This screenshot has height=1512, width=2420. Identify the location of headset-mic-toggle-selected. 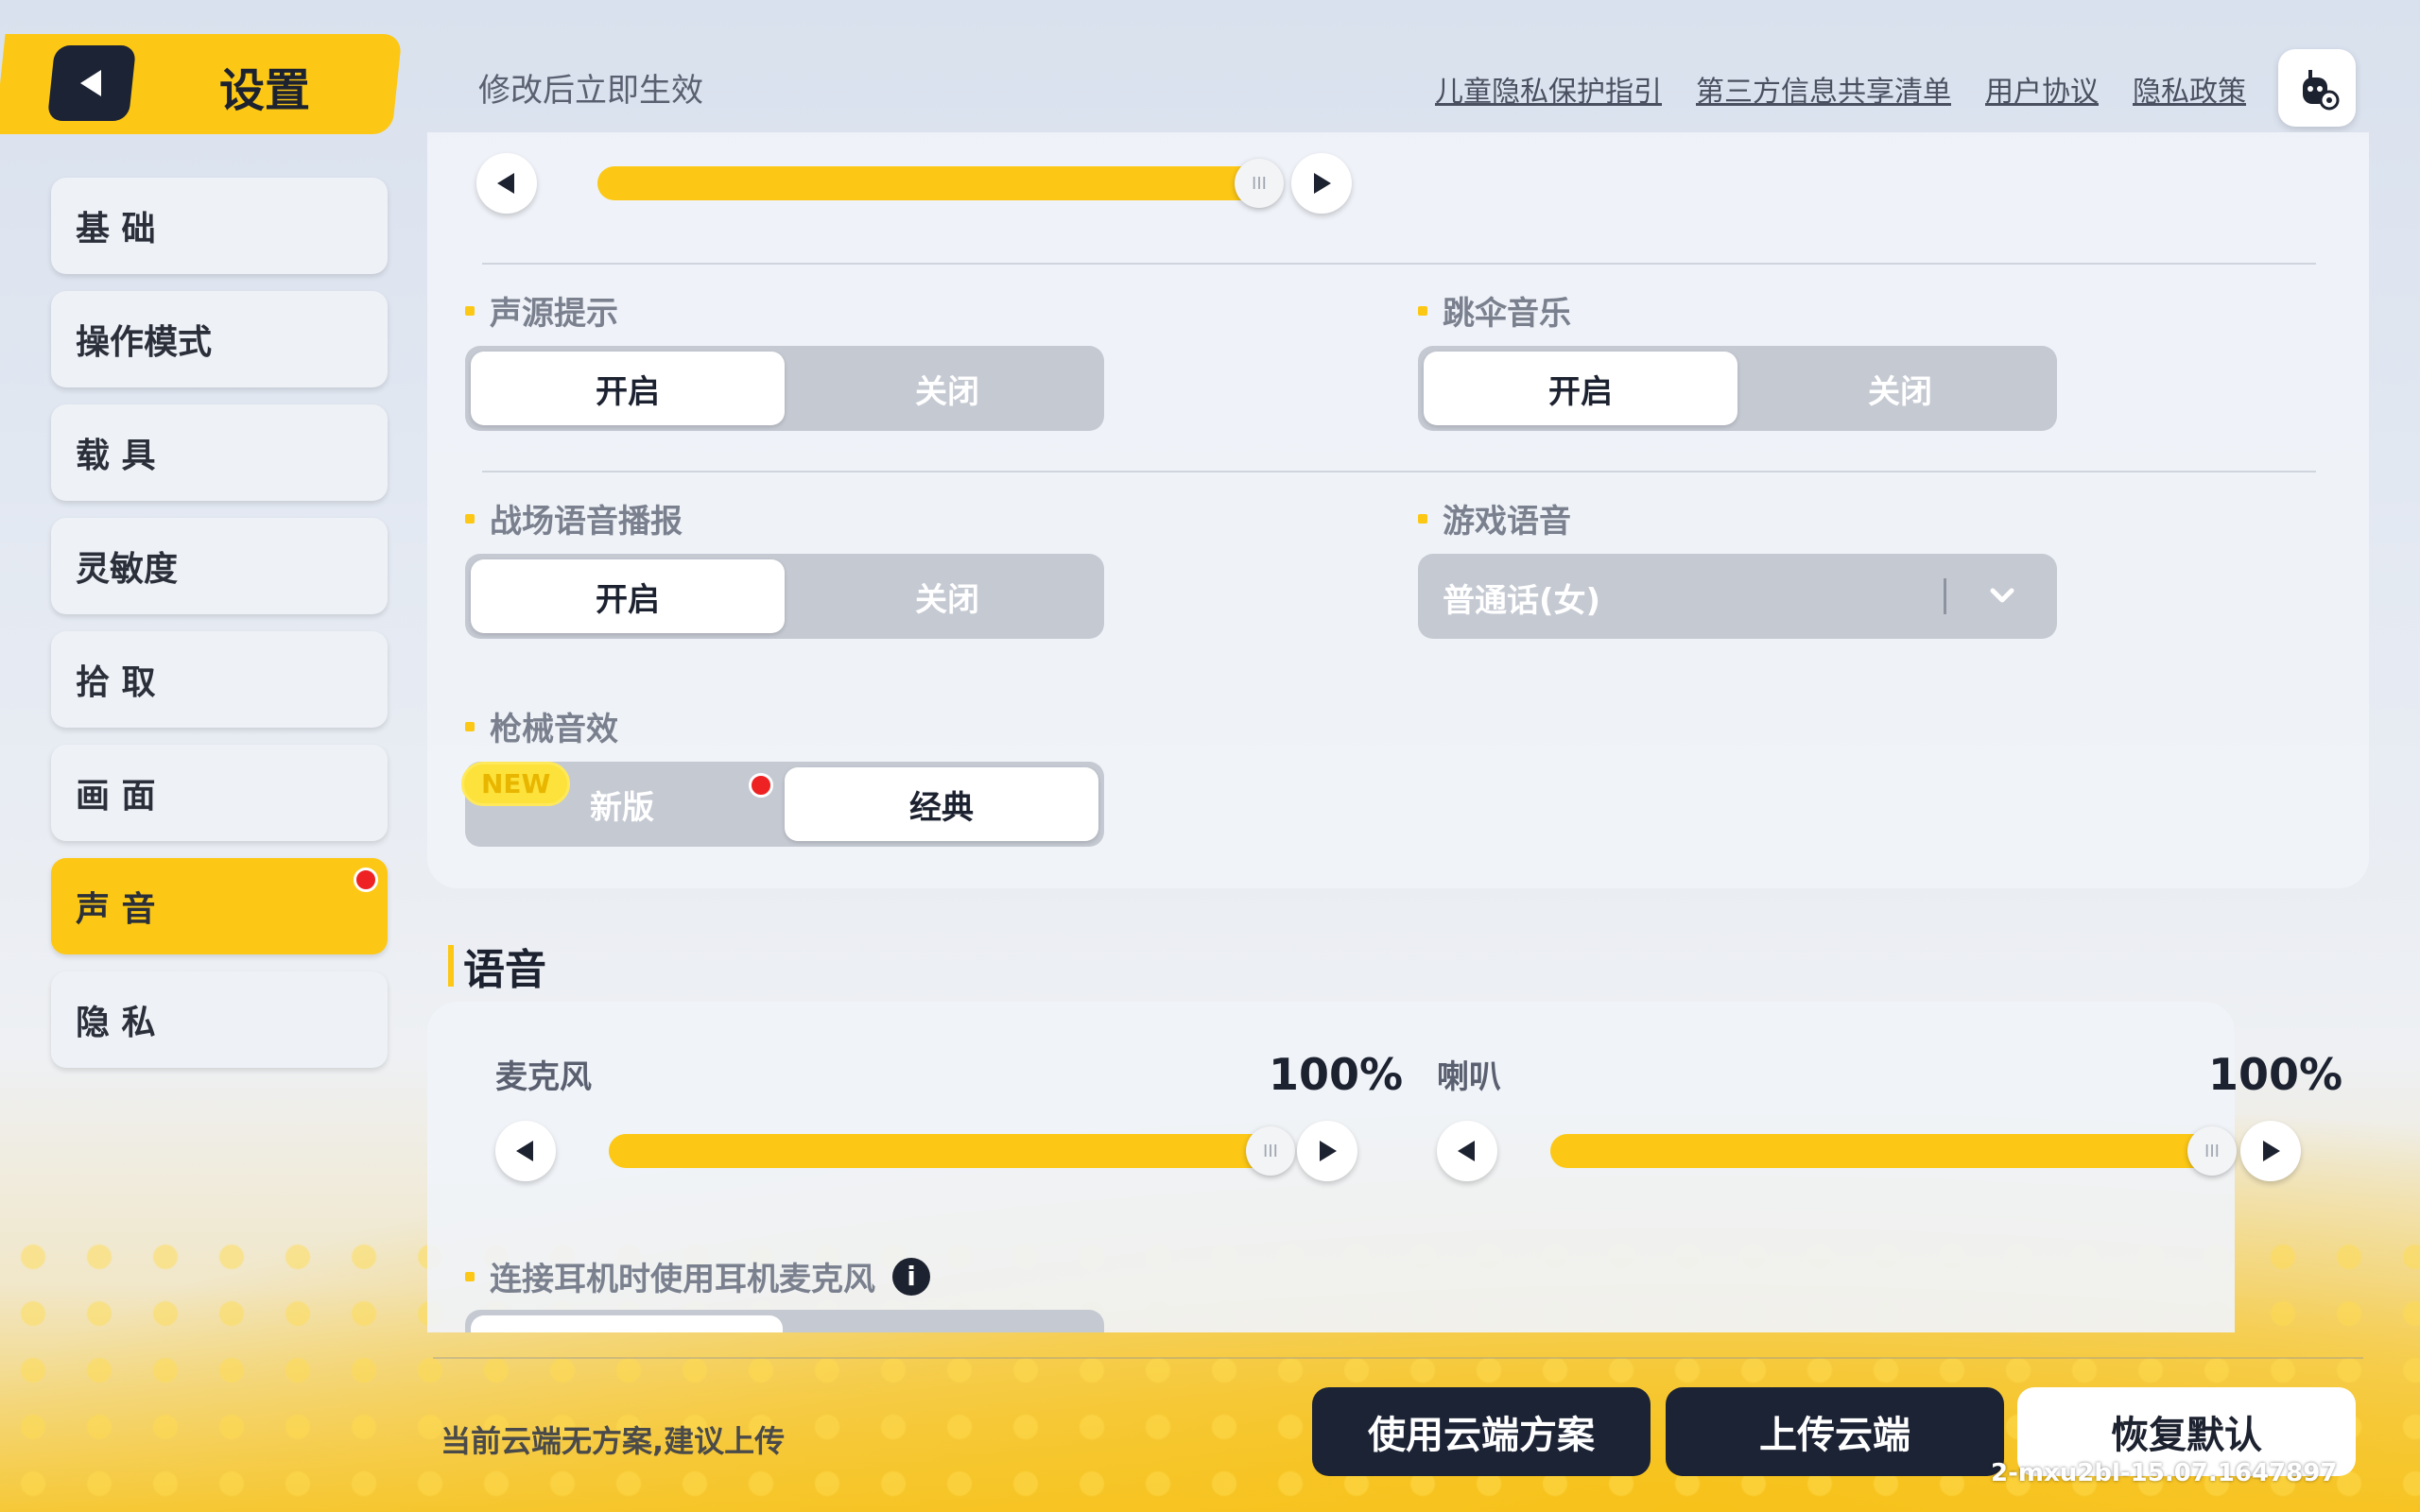
(627, 1323).